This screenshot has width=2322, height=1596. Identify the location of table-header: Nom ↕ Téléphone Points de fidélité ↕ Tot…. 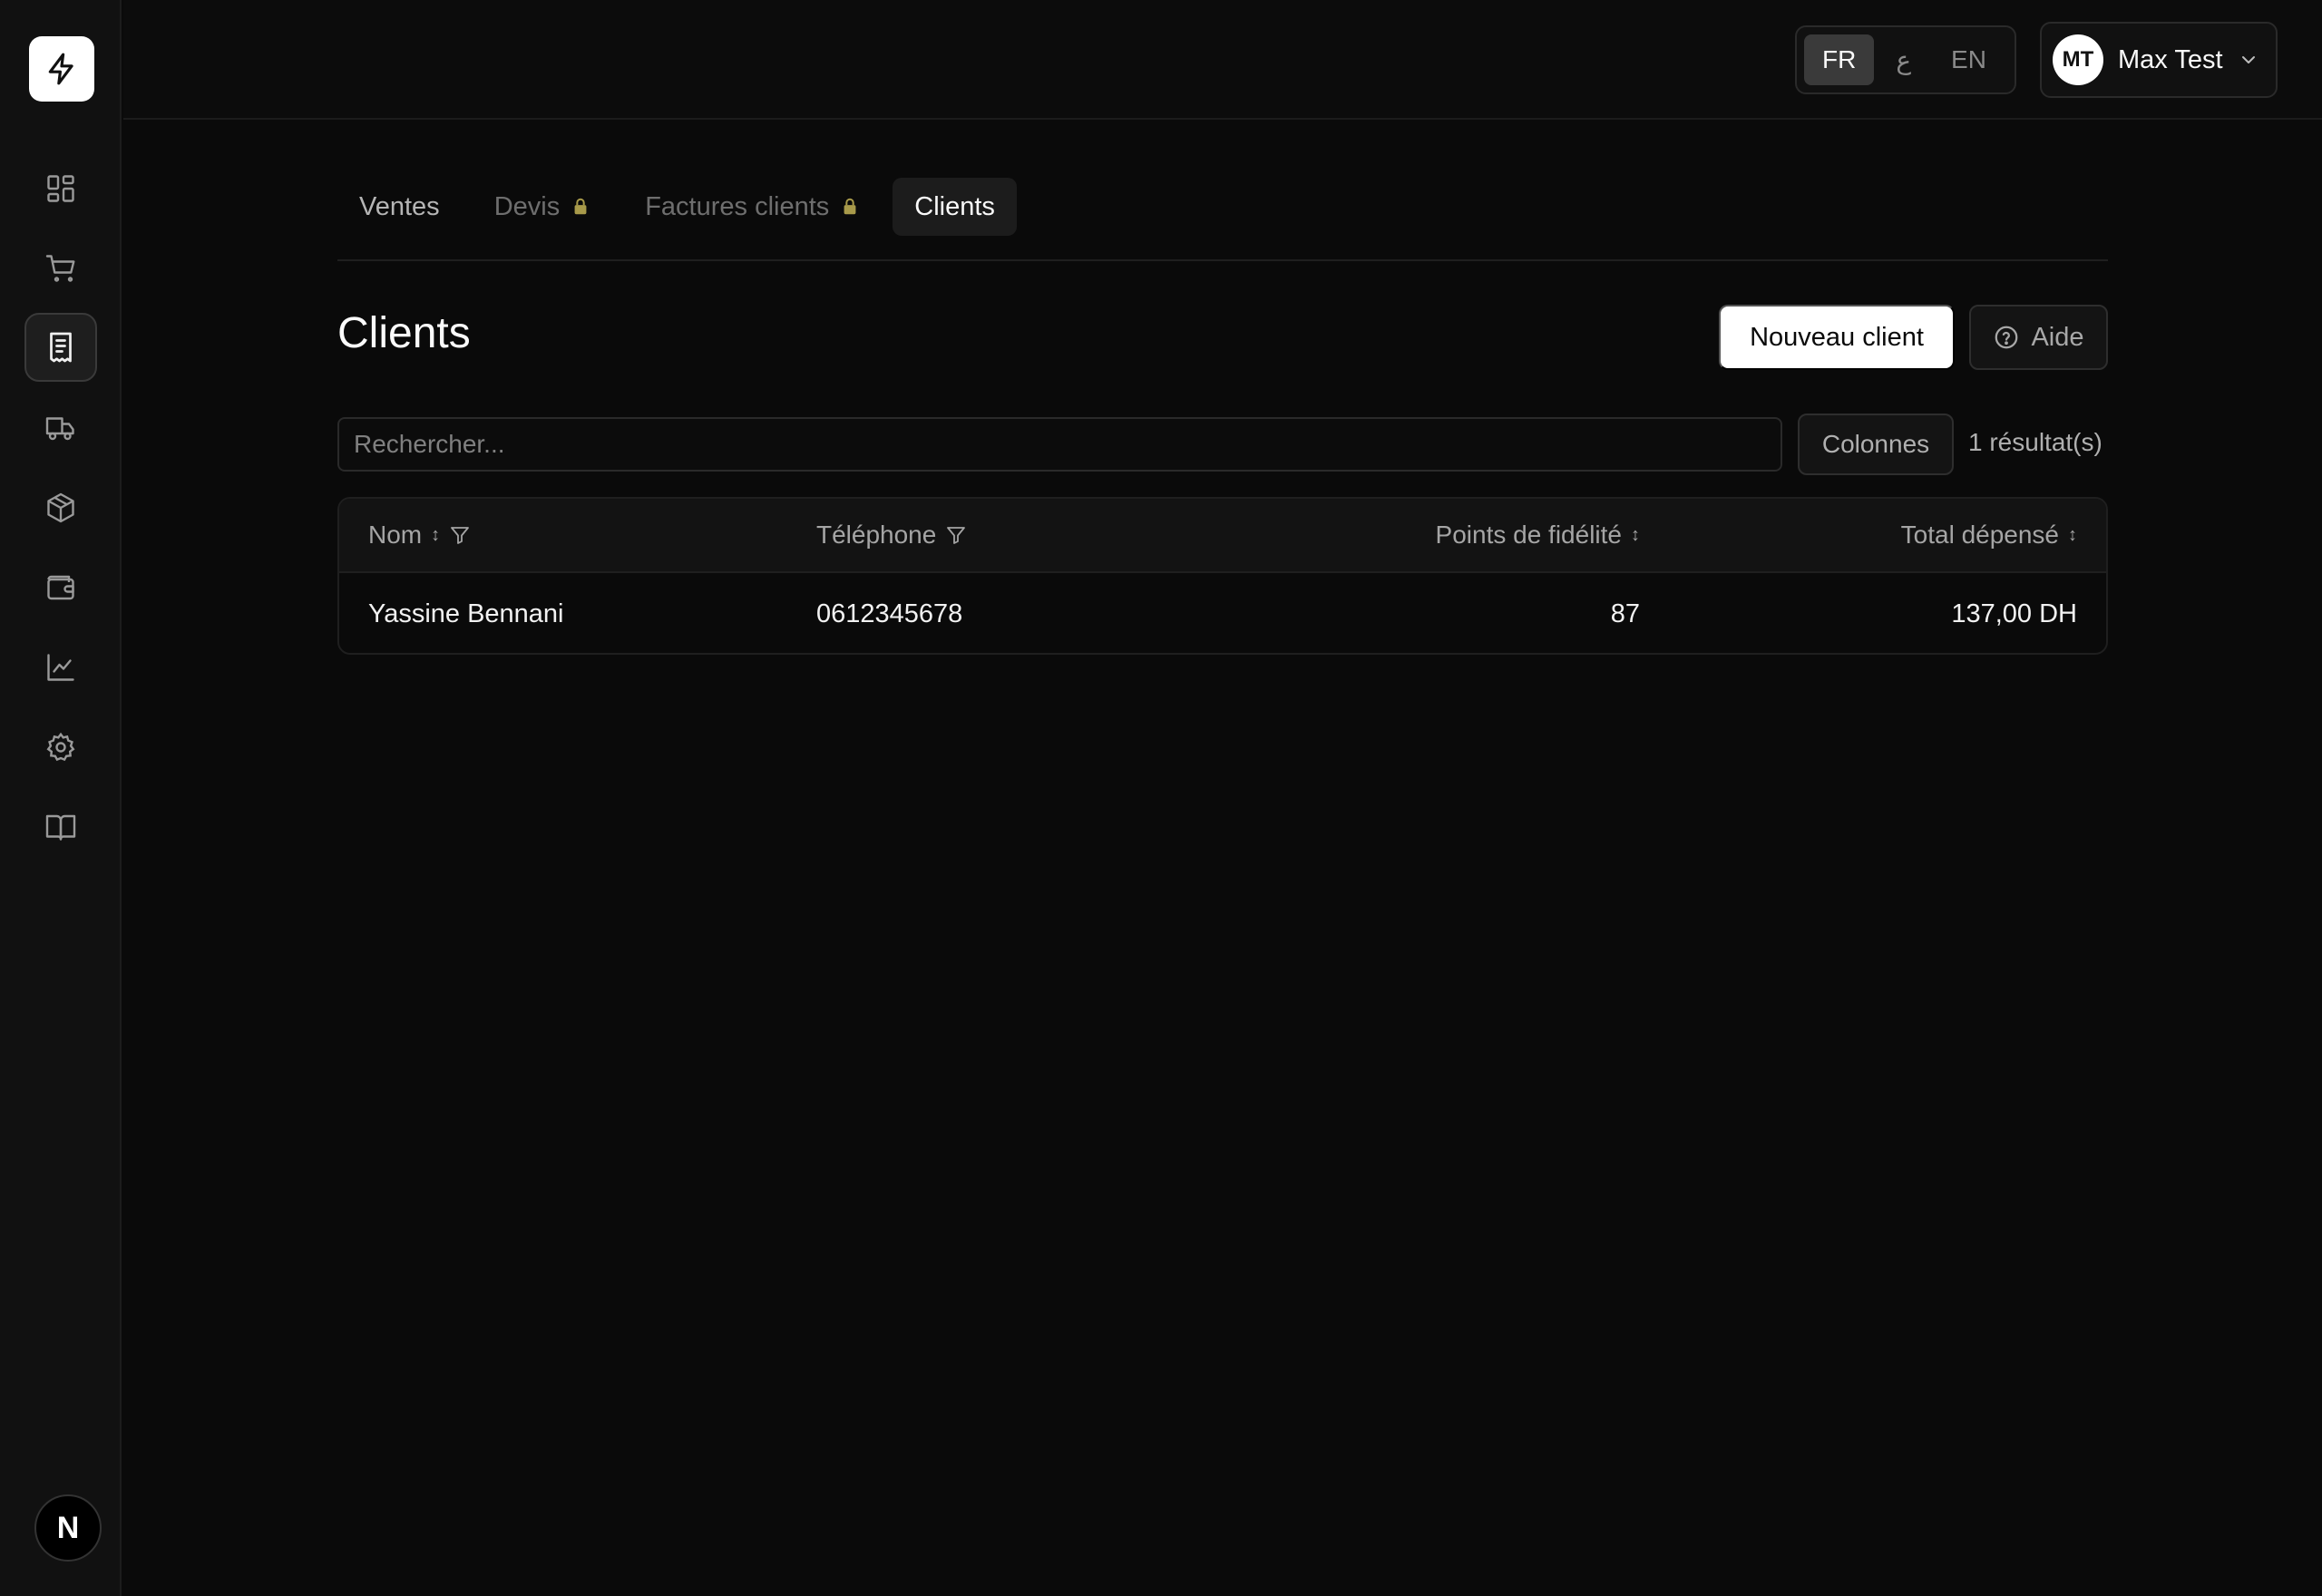
(1222, 536).